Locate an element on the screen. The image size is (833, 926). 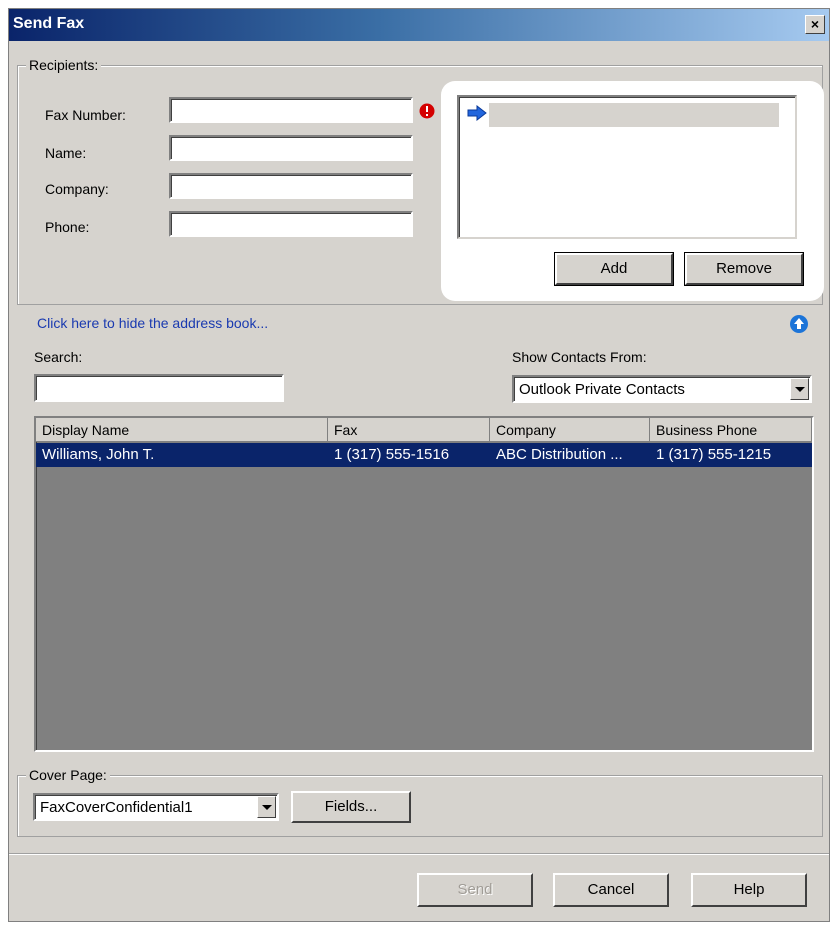
table-header: Display Name Fax Company Business Phone is located at coordinates (424, 430).